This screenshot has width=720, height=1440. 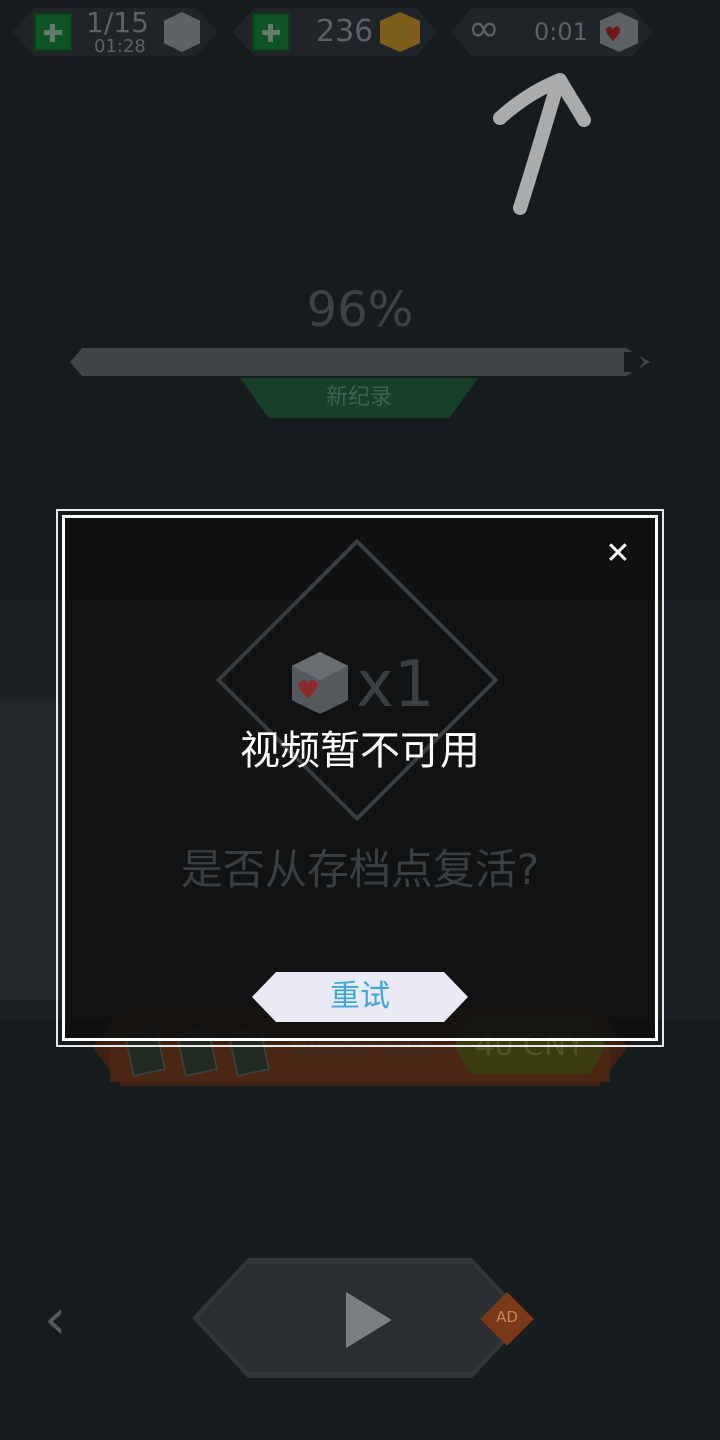 What do you see at coordinates (369, 1320) in the screenshot?
I see `play-icon` at bounding box center [369, 1320].